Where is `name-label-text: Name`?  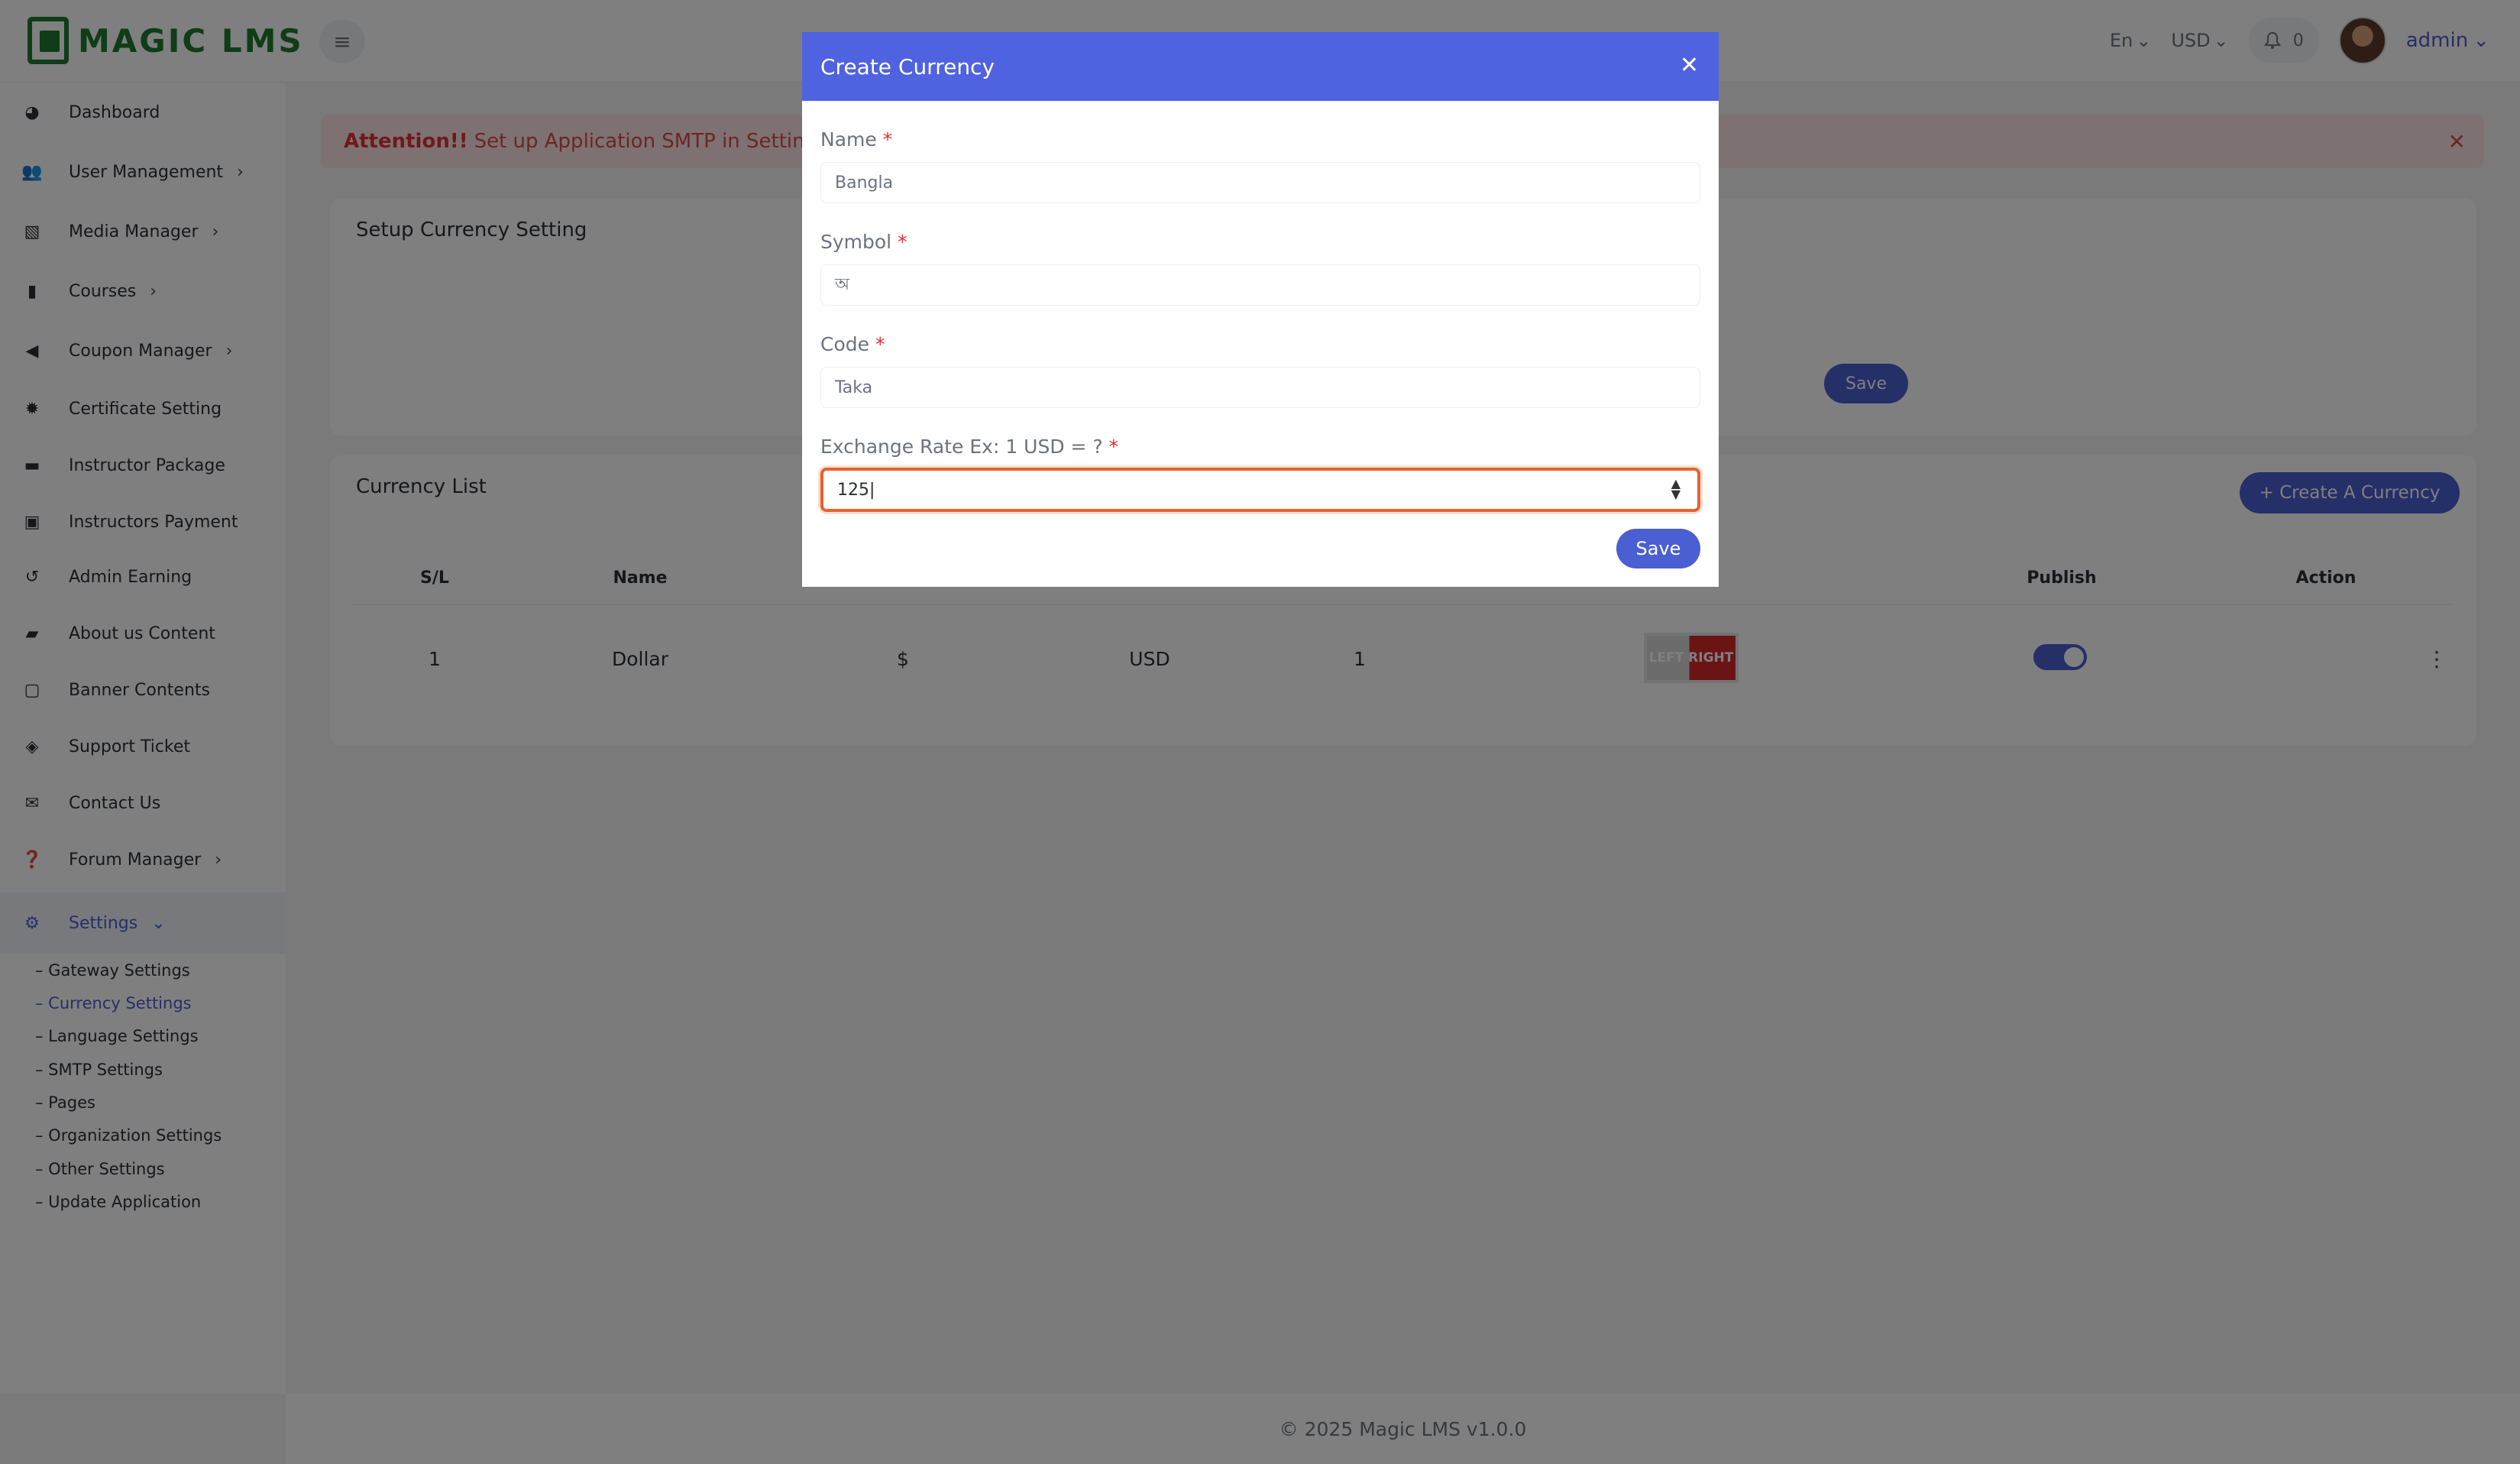 name-label-text: Name is located at coordinates (849, 139).